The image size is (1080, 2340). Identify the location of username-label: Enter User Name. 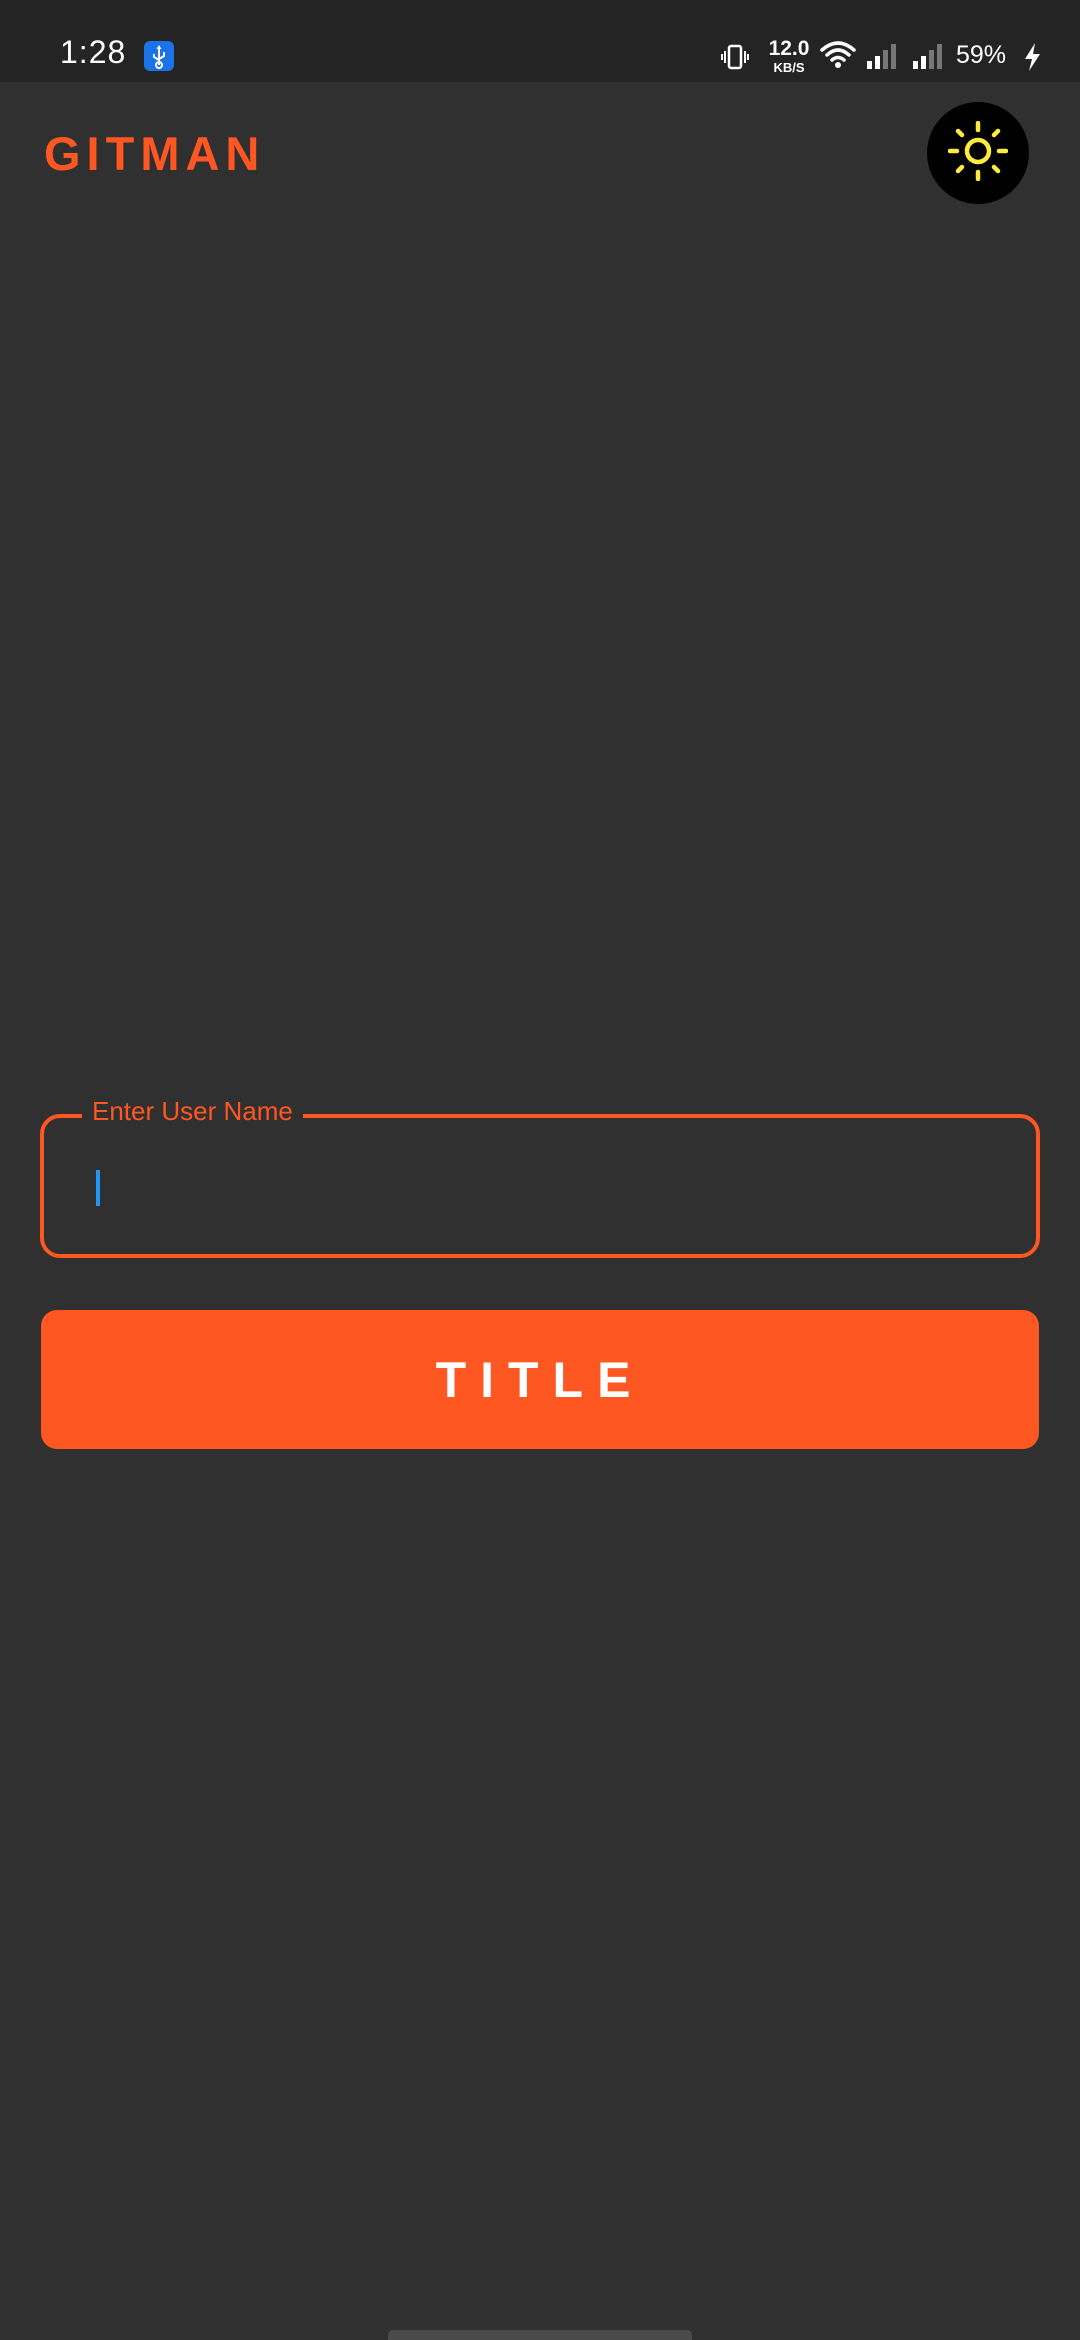
(192, 1111).